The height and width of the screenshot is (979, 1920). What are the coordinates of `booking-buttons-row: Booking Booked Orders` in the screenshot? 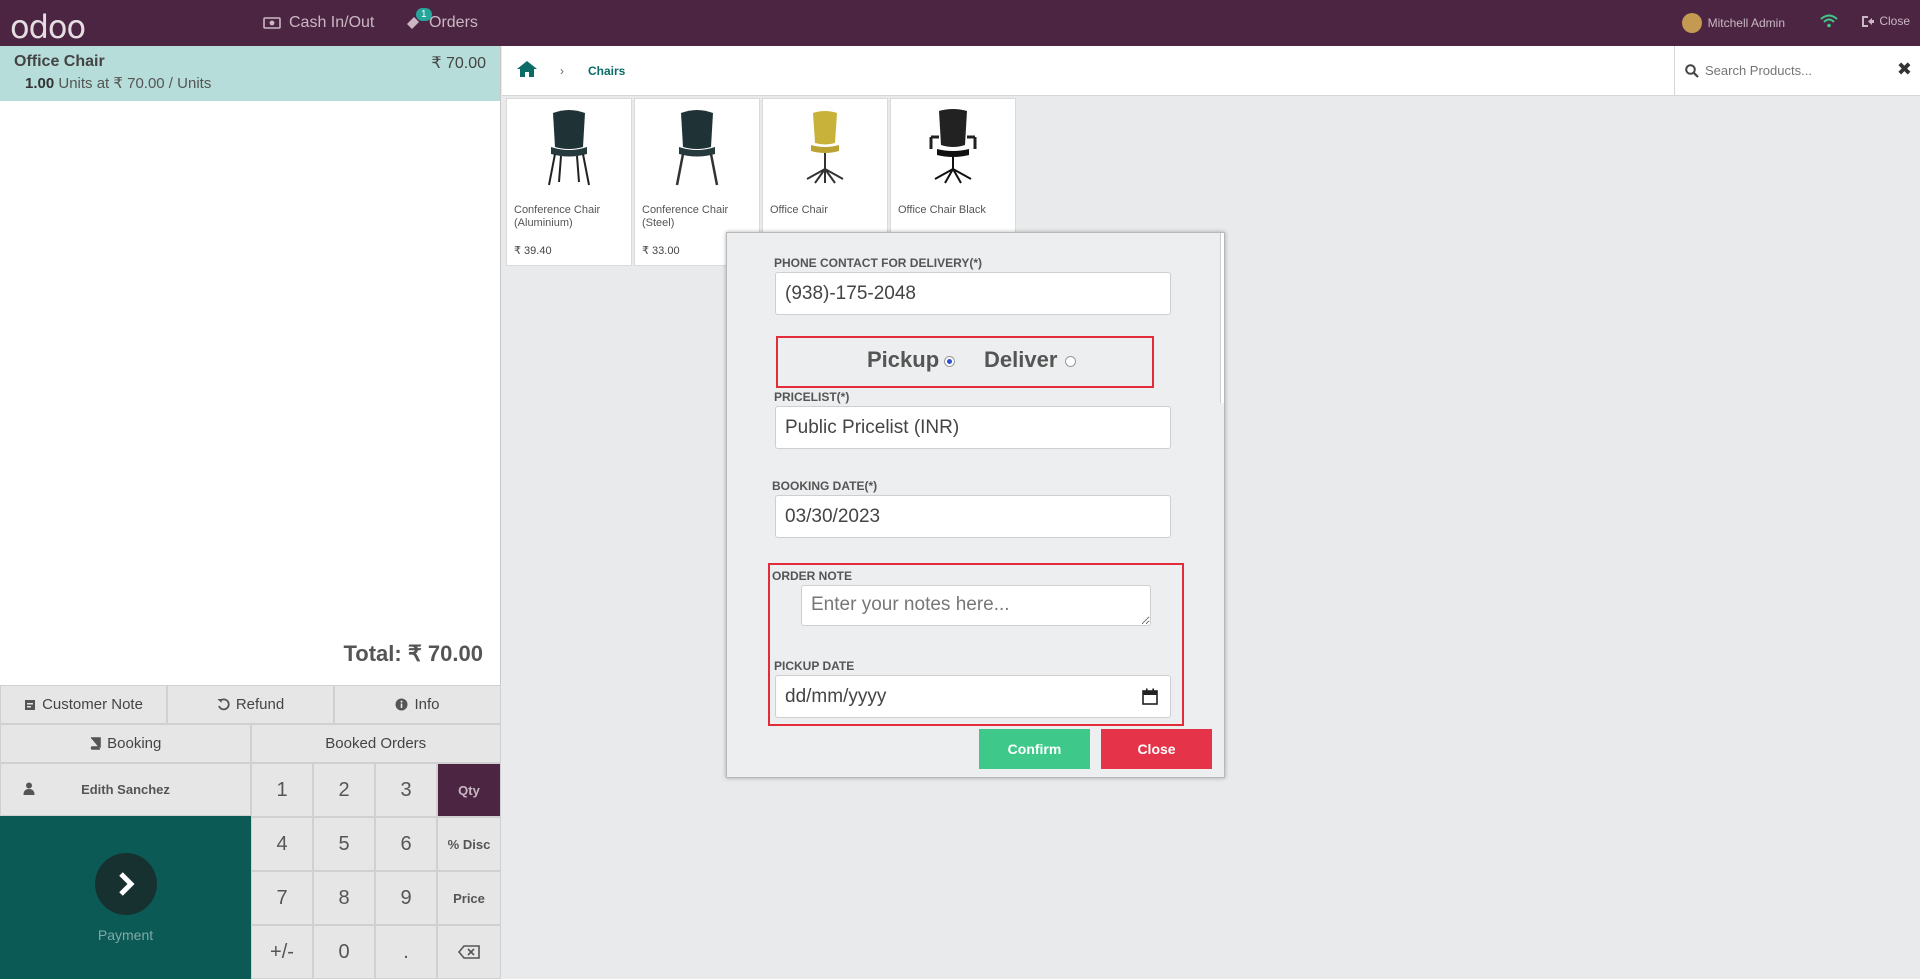 It's located at (250, 743).